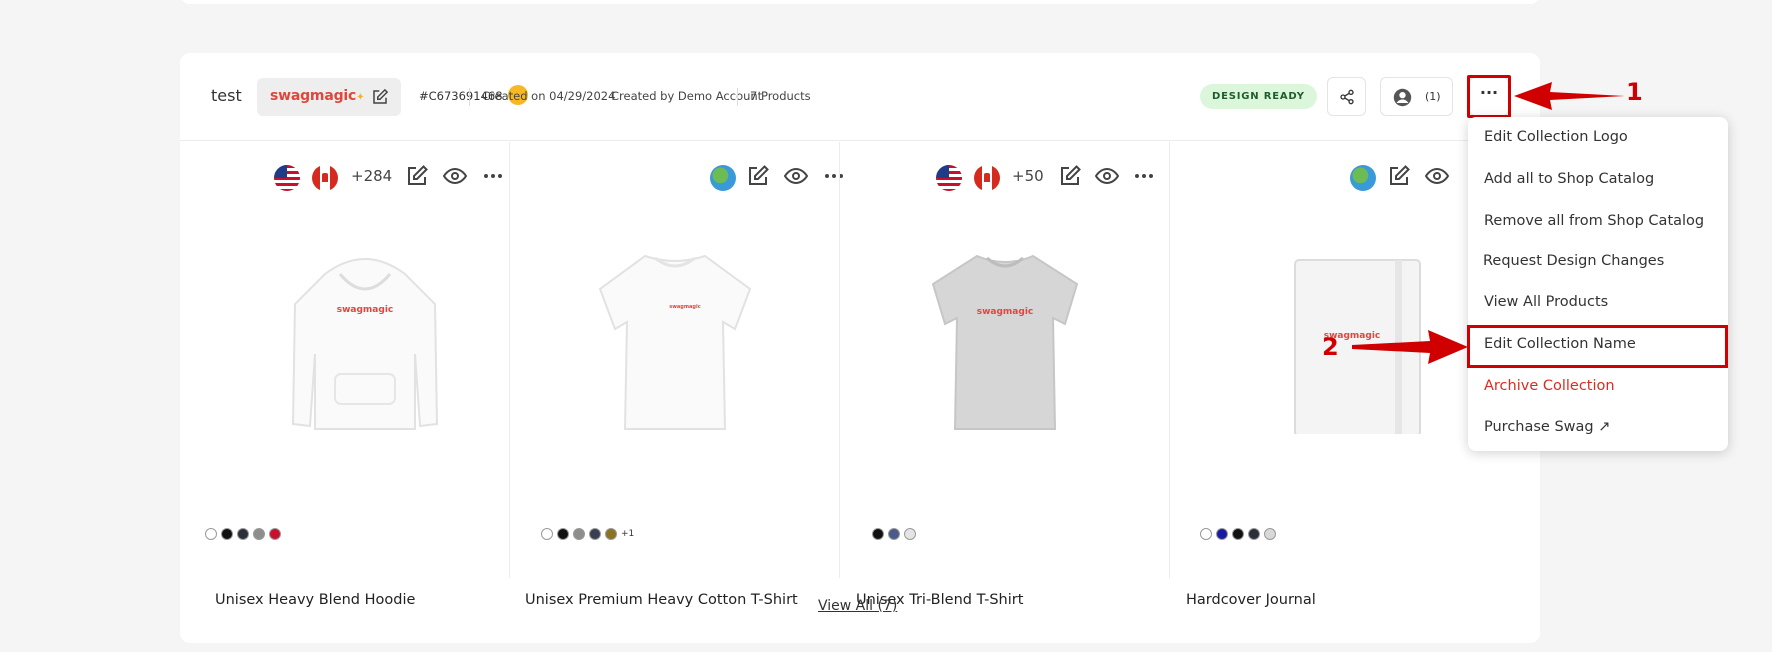 This screenshot has width=1772, height=652. I want to click on product-name: Unisex Premium Heavy Cotton T-Shirt, so click(661, 600).